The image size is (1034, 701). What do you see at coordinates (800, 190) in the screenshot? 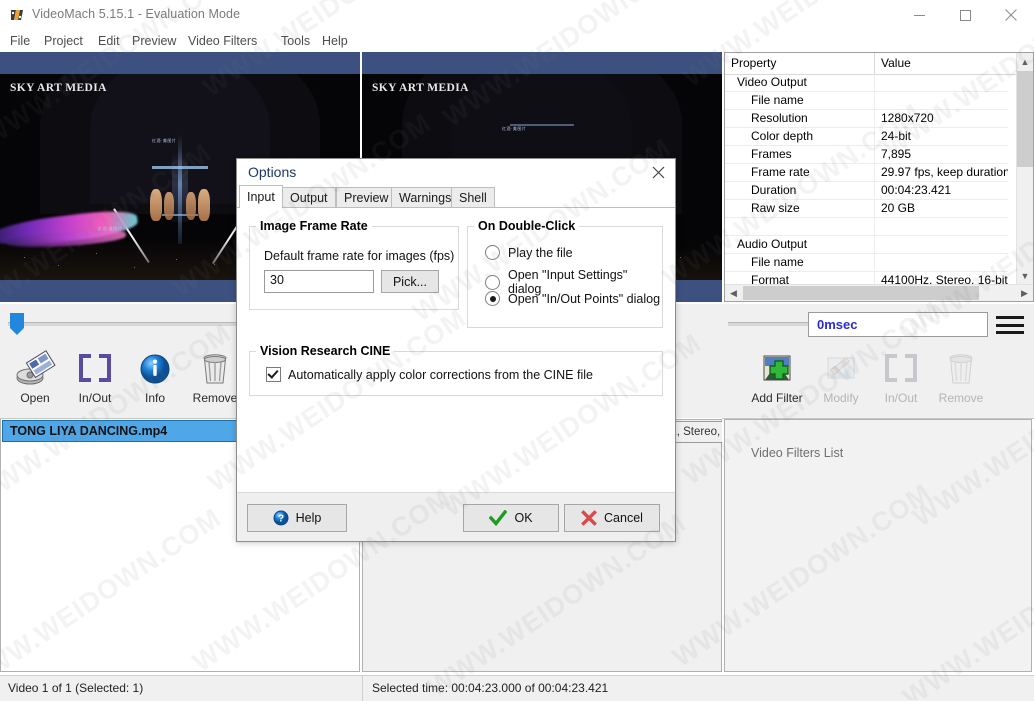
I see `property-name: Duration` at bounding box center [800, 190].